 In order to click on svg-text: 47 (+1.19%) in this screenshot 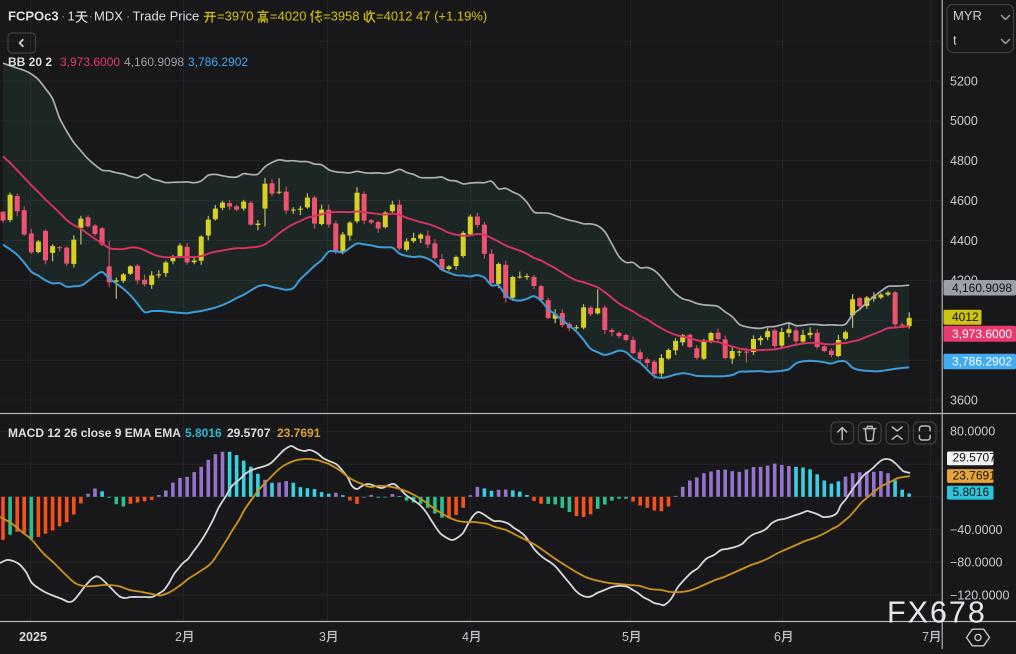, I will do `click(451, 16)`.